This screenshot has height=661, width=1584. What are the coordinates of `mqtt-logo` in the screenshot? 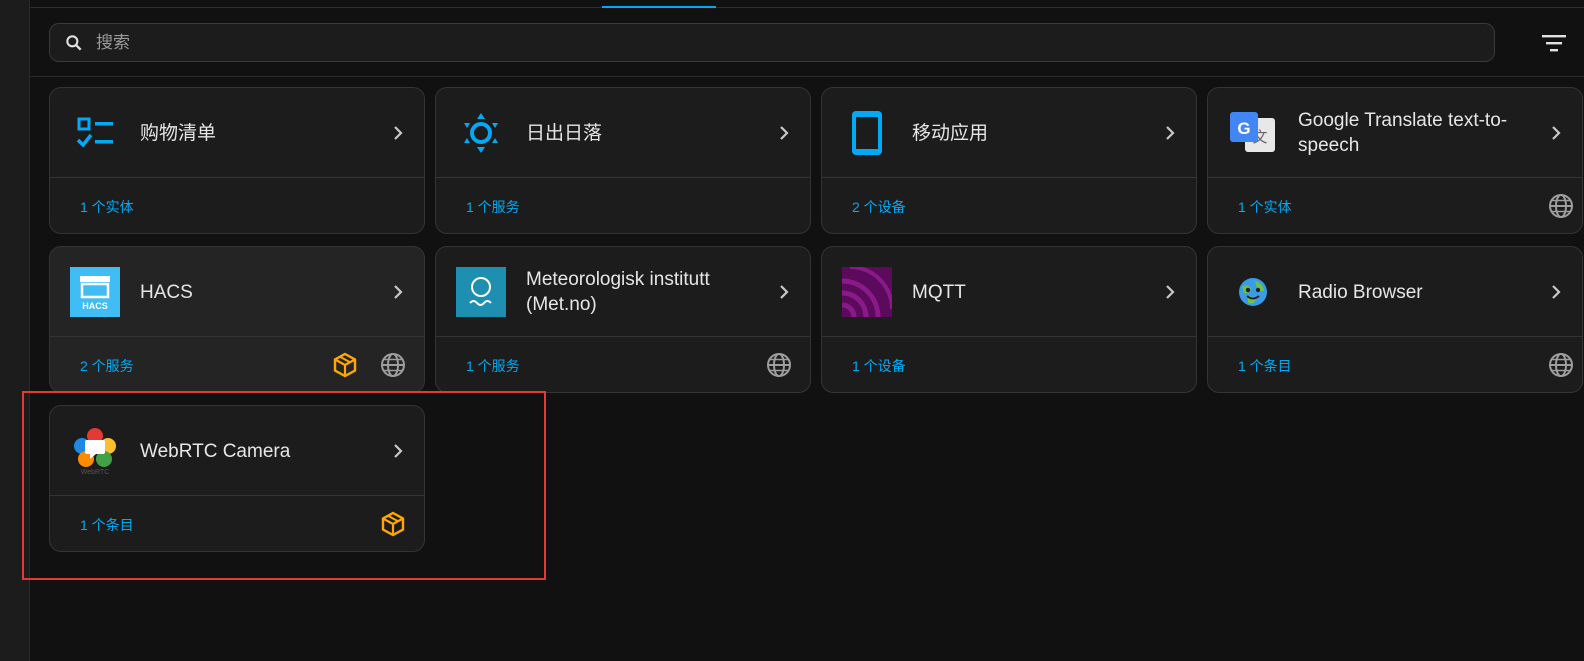 It's located at (867, 292).